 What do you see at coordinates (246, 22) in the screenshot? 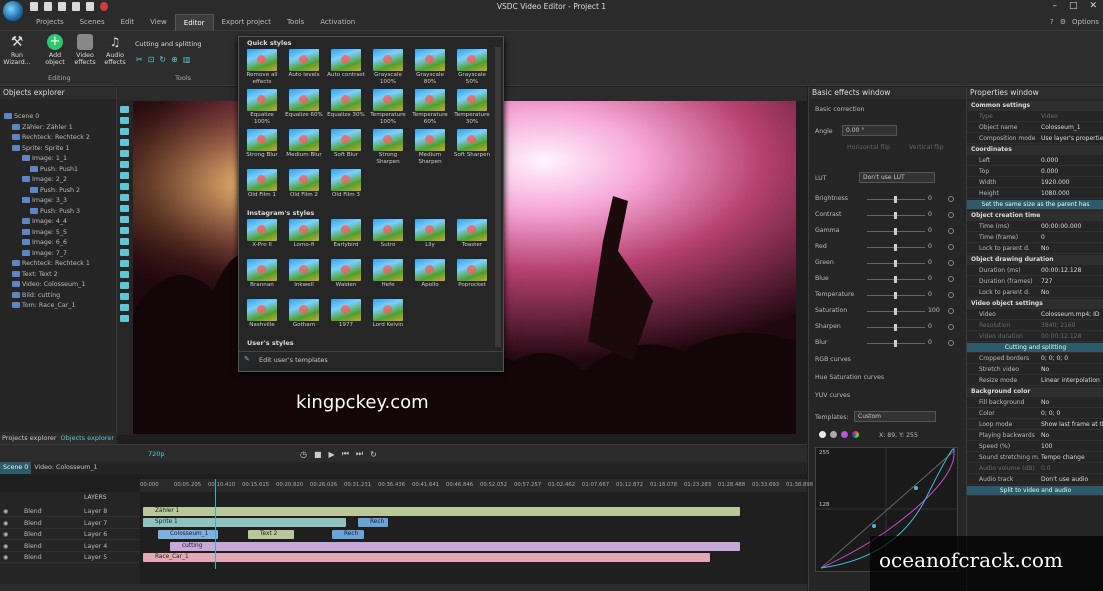
I see `menu-export-project: Export project` at bounding box center [246, 22].